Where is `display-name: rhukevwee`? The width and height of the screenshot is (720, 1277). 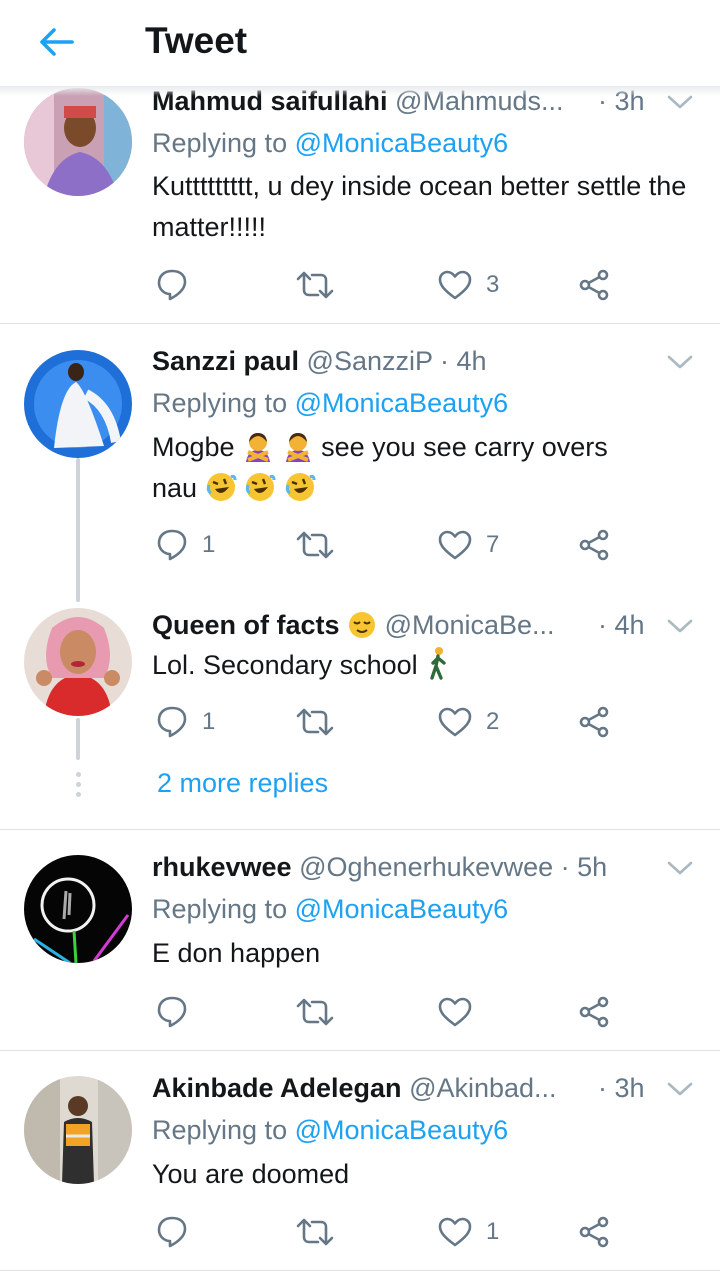 display-name: rhukevwee is located at coordinates (222, 867).